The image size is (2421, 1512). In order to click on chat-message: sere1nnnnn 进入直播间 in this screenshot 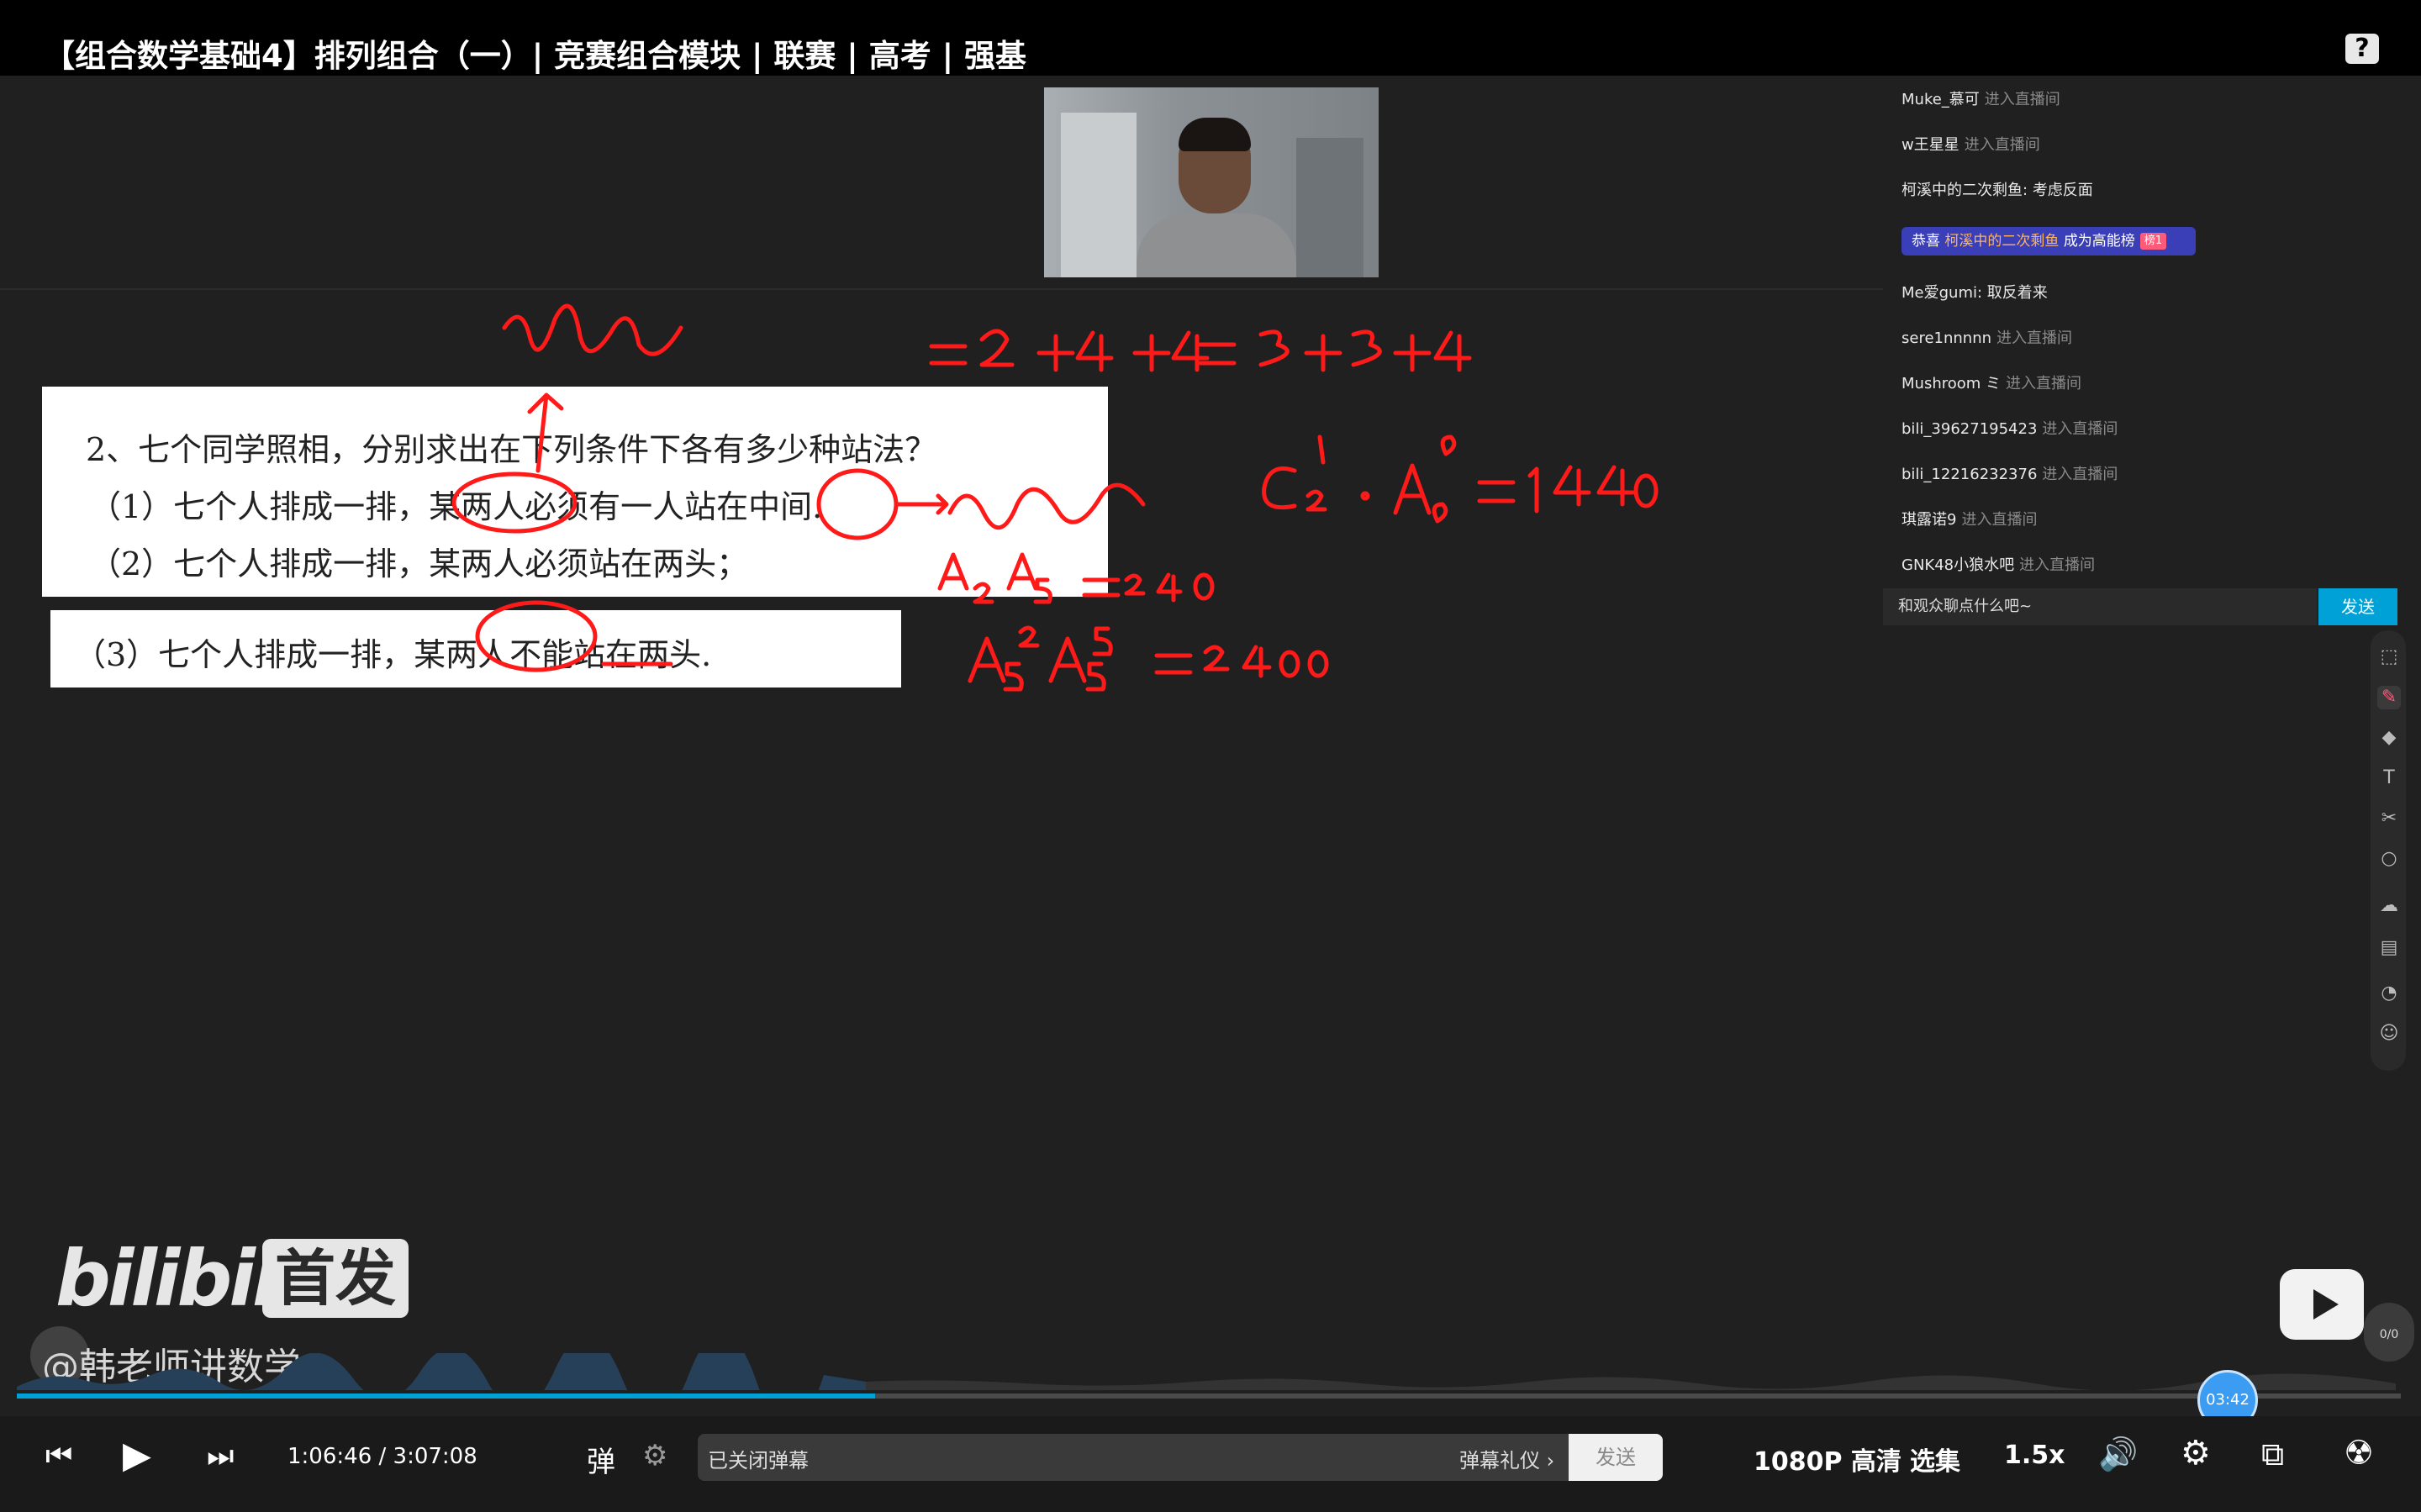, I will do `click(1987, 338)`.